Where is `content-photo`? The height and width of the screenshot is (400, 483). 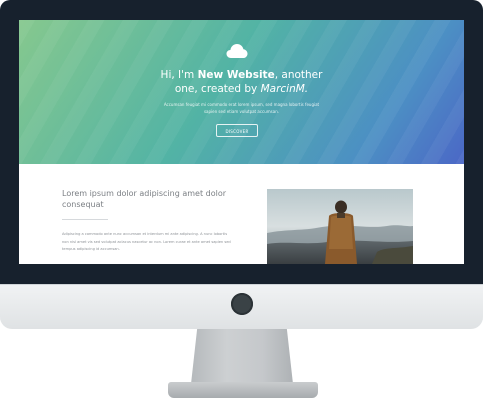
content-photo is located at coordinates (340, 226).